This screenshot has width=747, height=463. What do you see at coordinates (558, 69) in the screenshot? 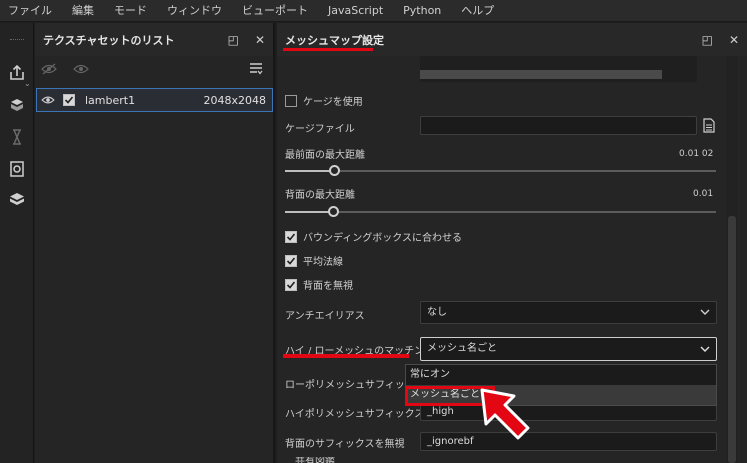
I see `preview-field` at bounding box center [558, 69].